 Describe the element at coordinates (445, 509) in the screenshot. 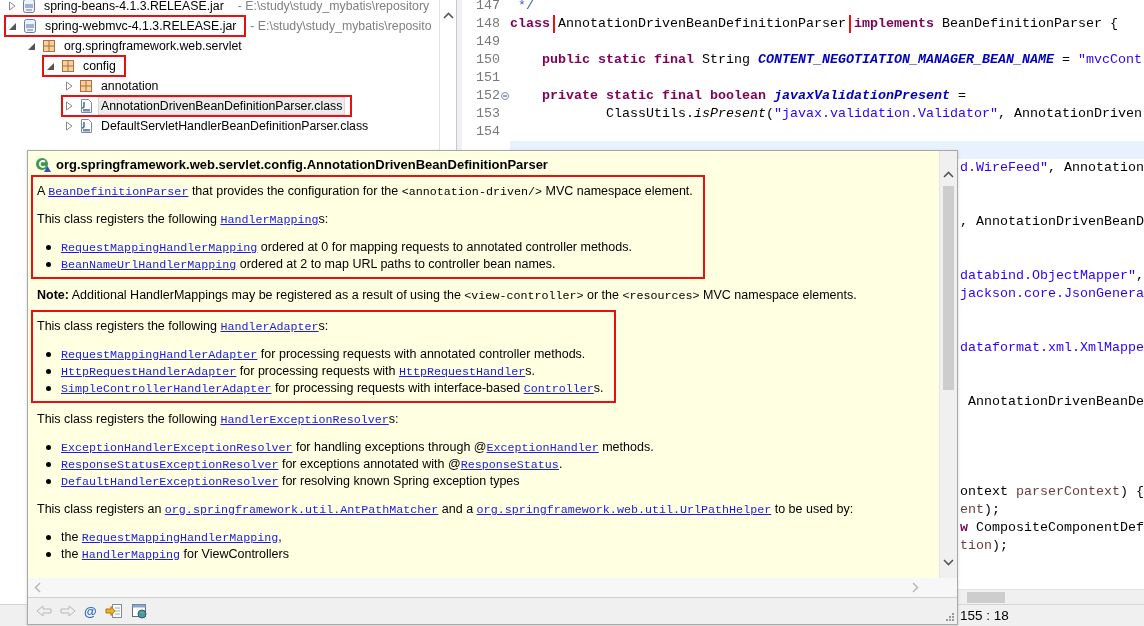

I see `doc-paragraph: This class registers an org.springframework.util.AntPathMatcher and a org.springframework.web.util.UrlPathHelper to be used by:` at that location.